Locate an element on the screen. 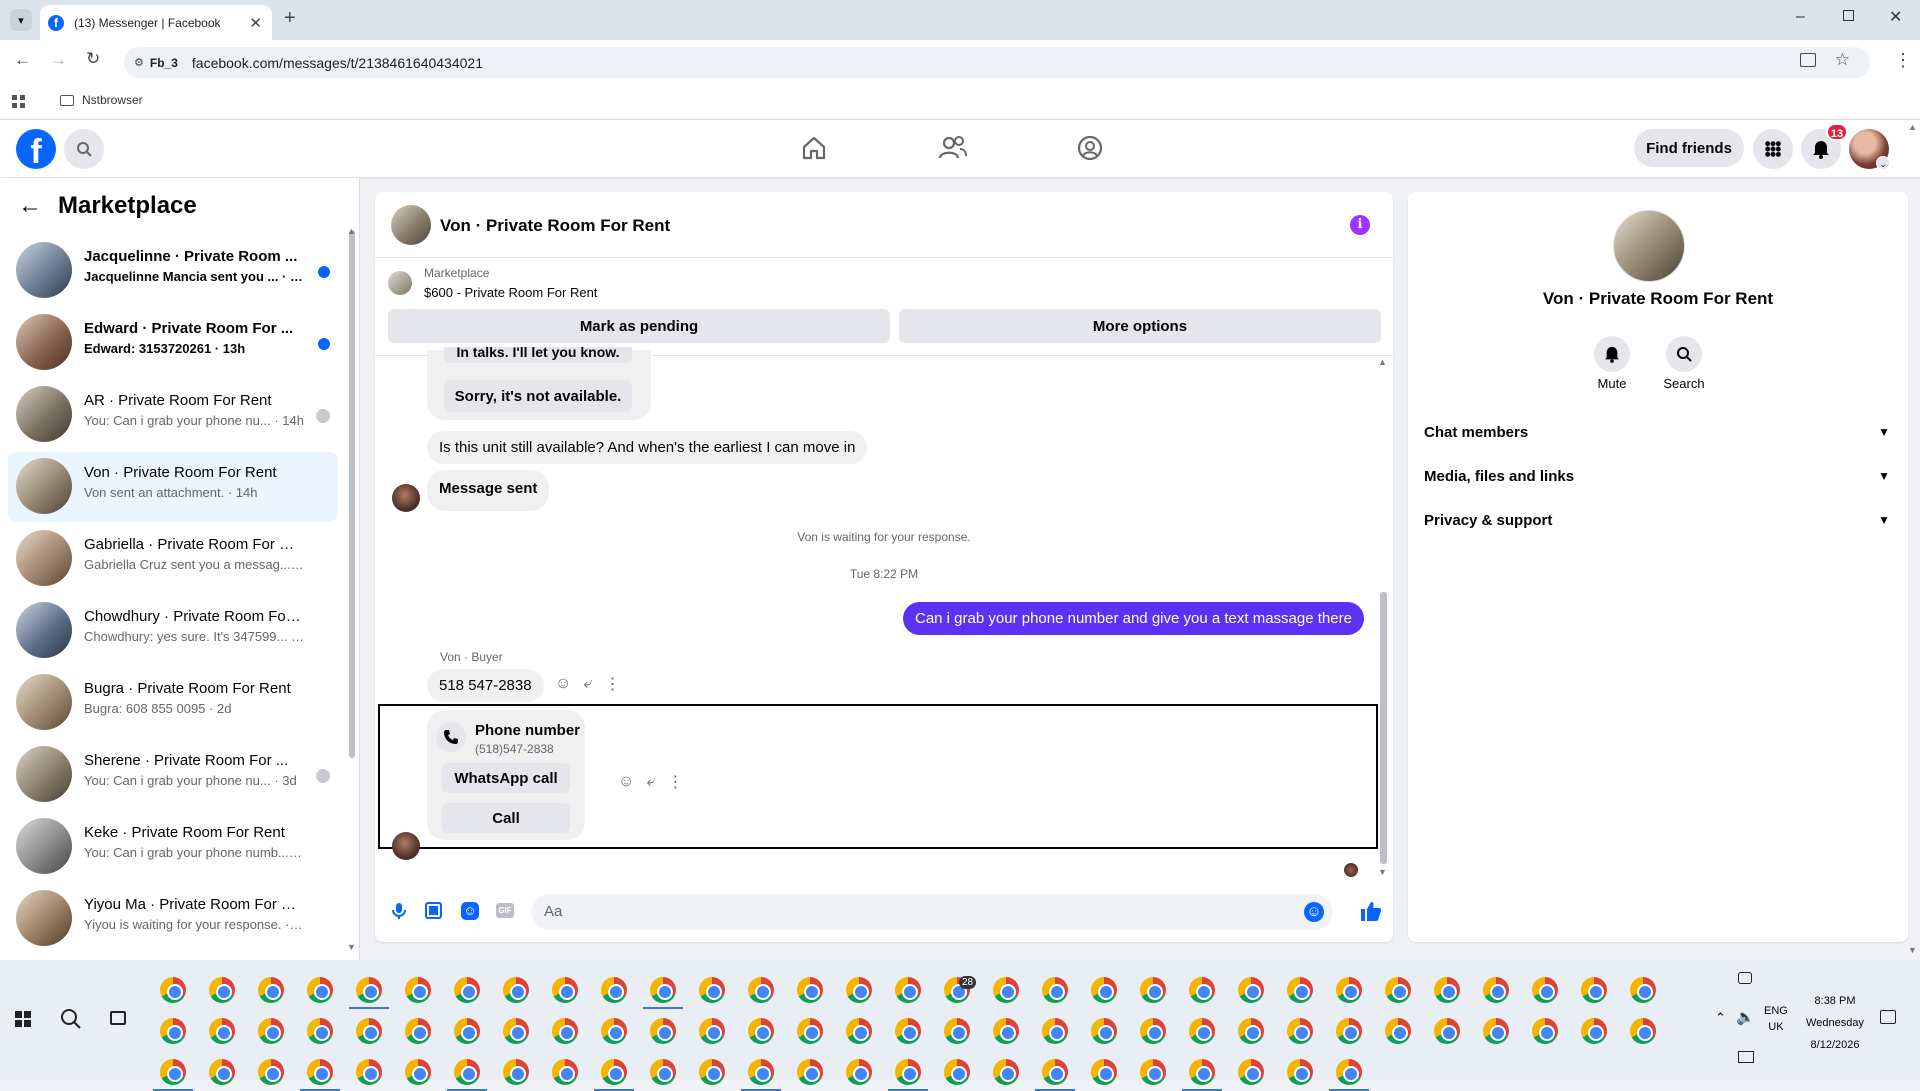  microphone-icon is located at coordinates (399, 913).